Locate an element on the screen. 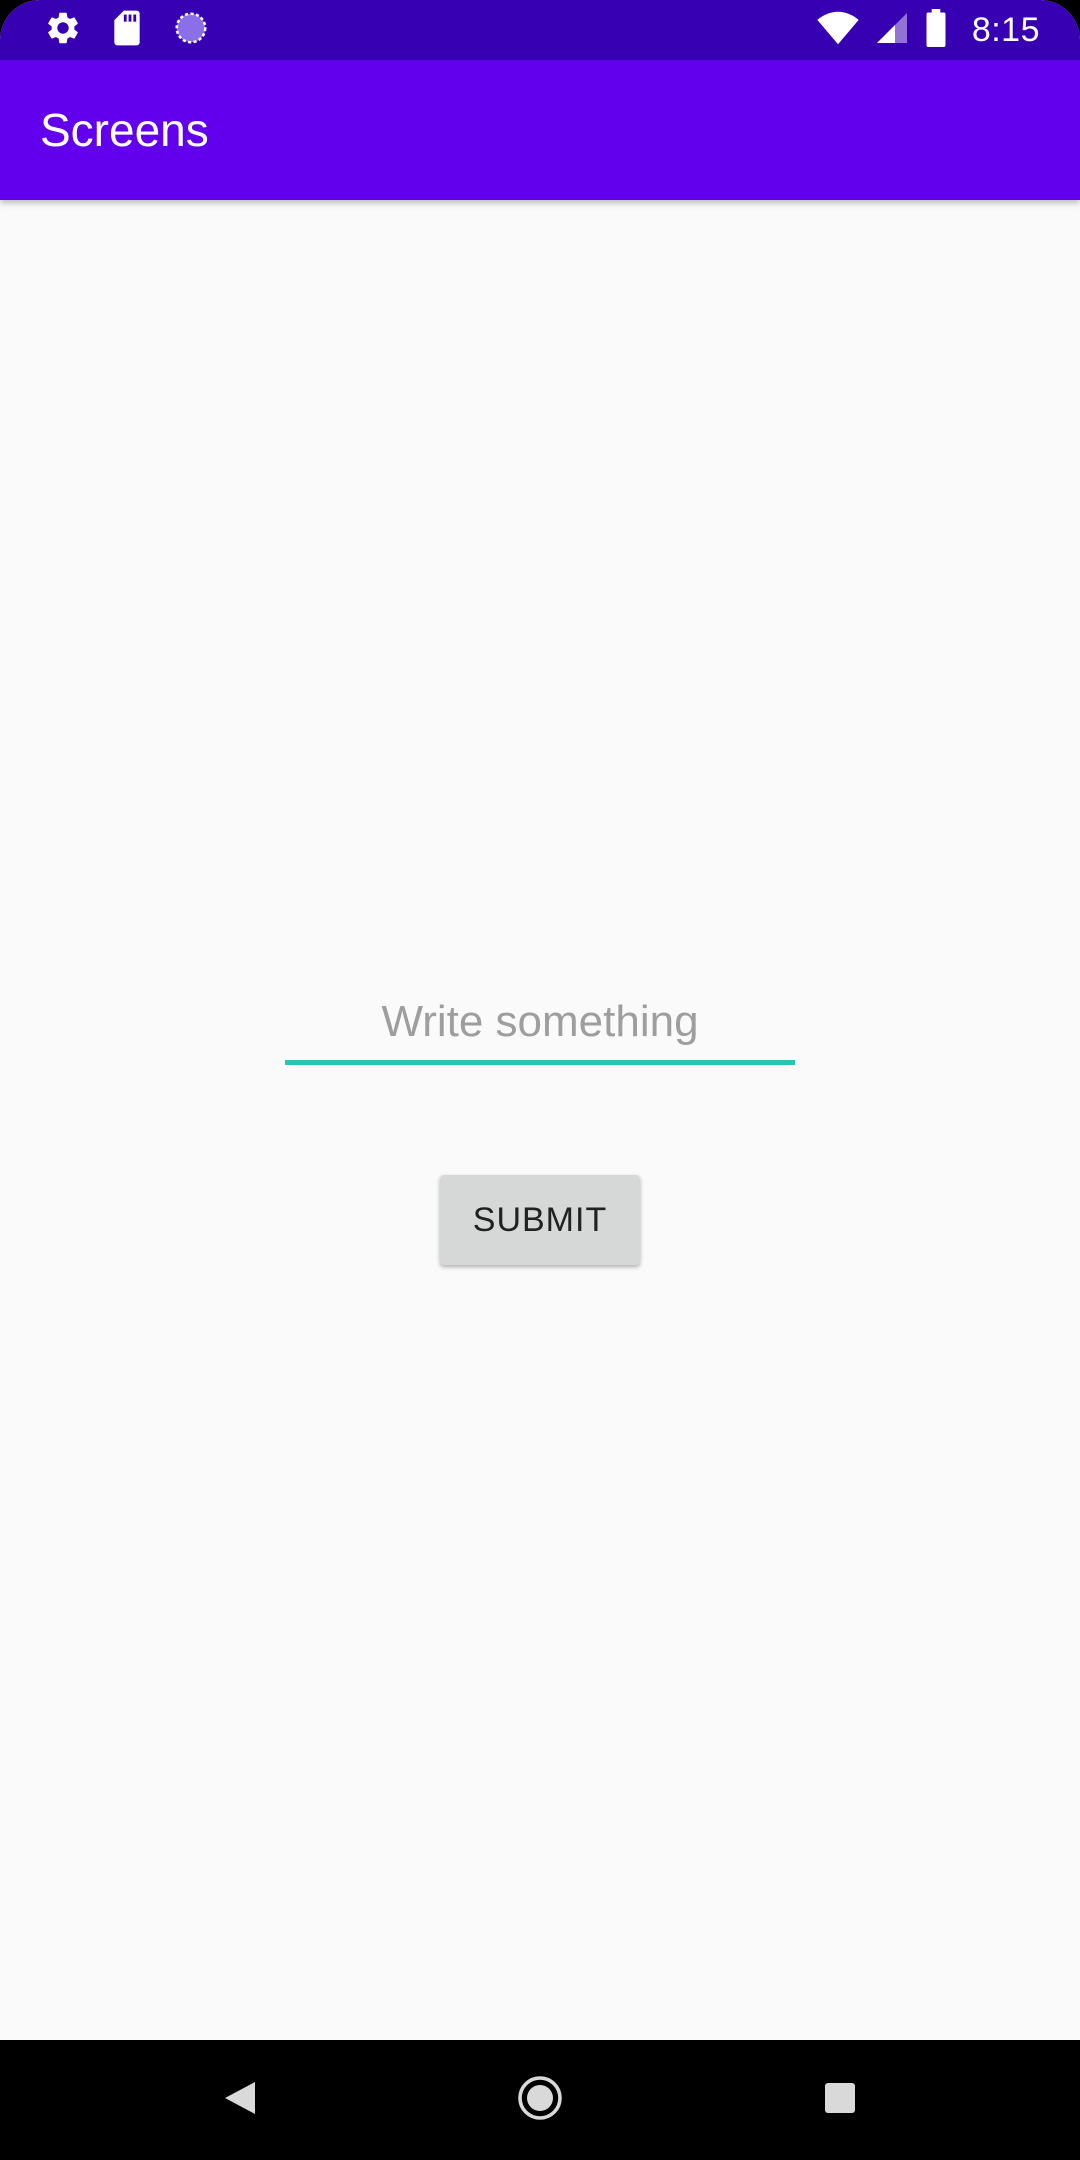  sd-card-icon is located at coordinates (127, 30).